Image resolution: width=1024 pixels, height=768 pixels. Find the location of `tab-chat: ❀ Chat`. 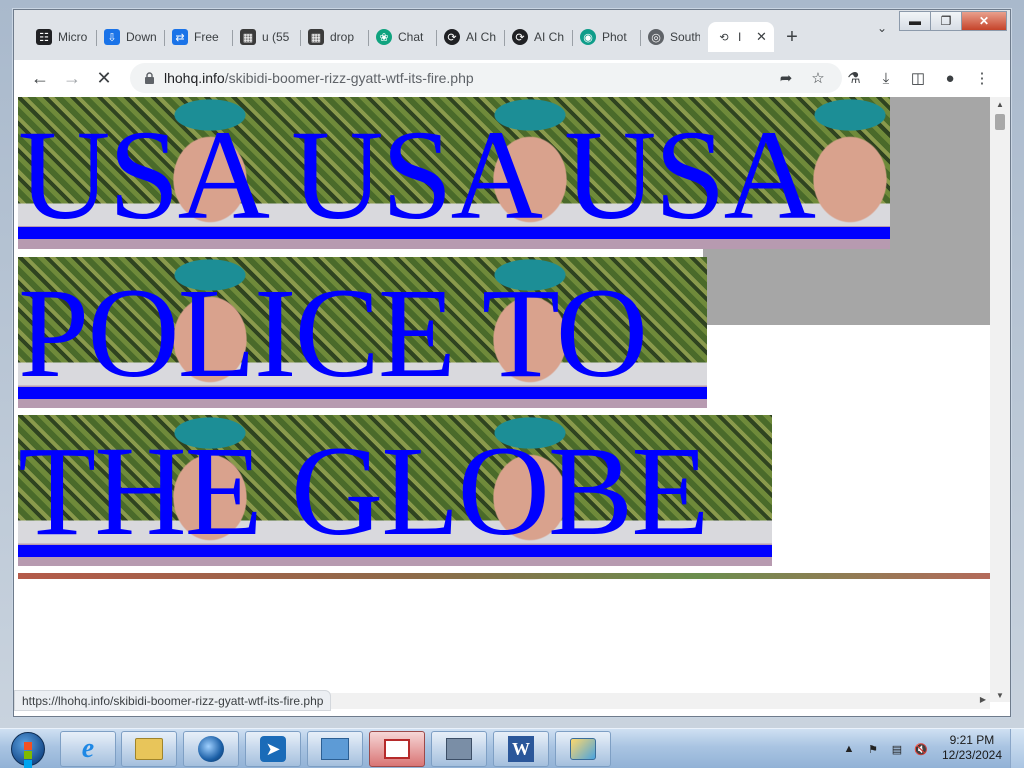

tab-chat: ❀ Chat is located at coordinates (402, 37).